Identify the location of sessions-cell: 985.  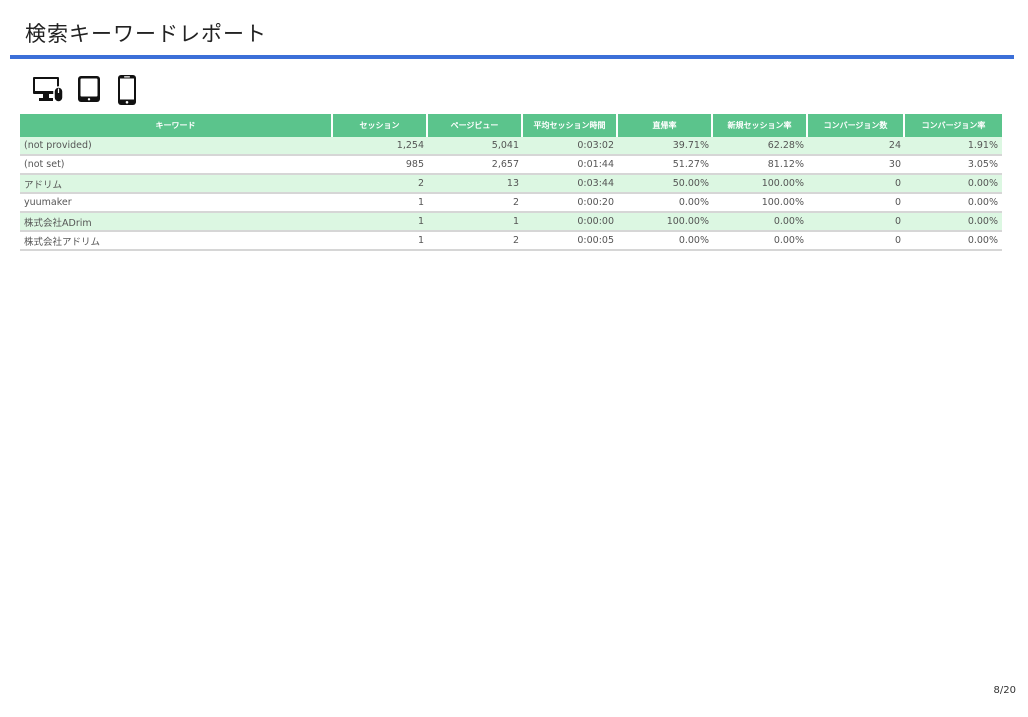
(380, 165).